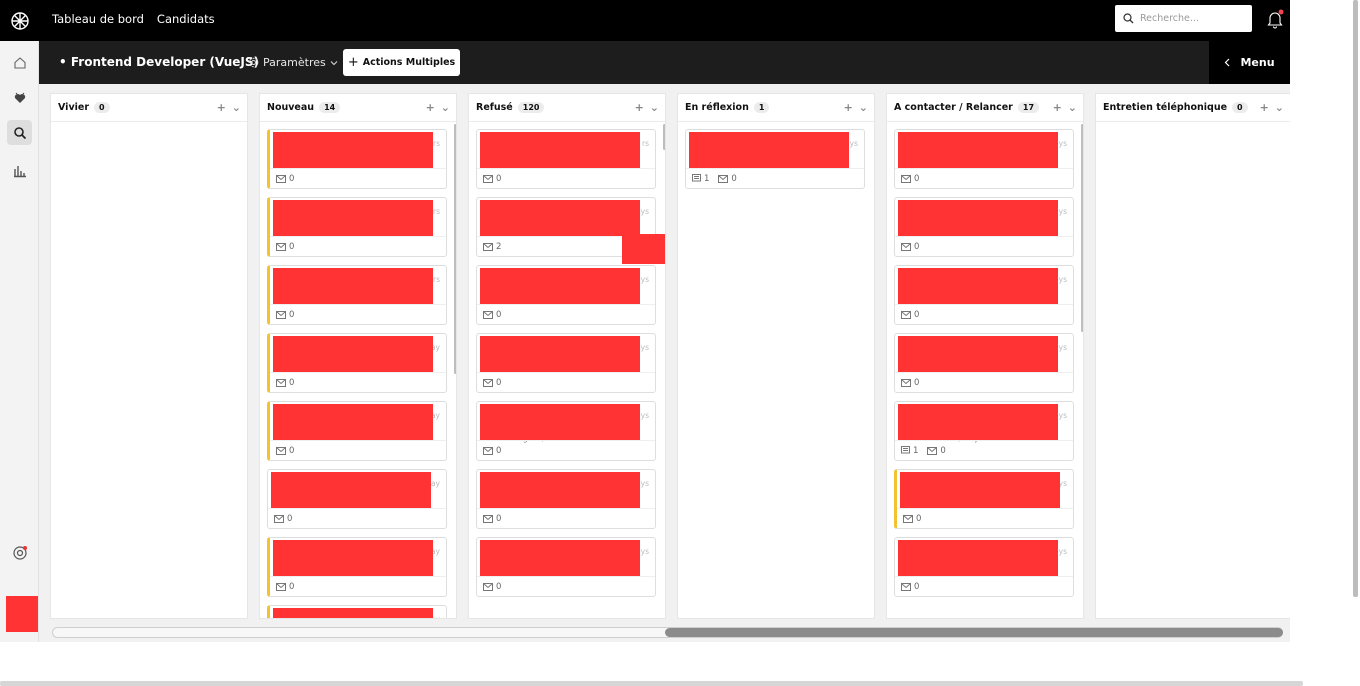 This screenshot has width=1360, height=686. Describe the element at coordinates (98, 19) in the screenshot. I see `nav-dashboard: Tableau de bord` at that location.